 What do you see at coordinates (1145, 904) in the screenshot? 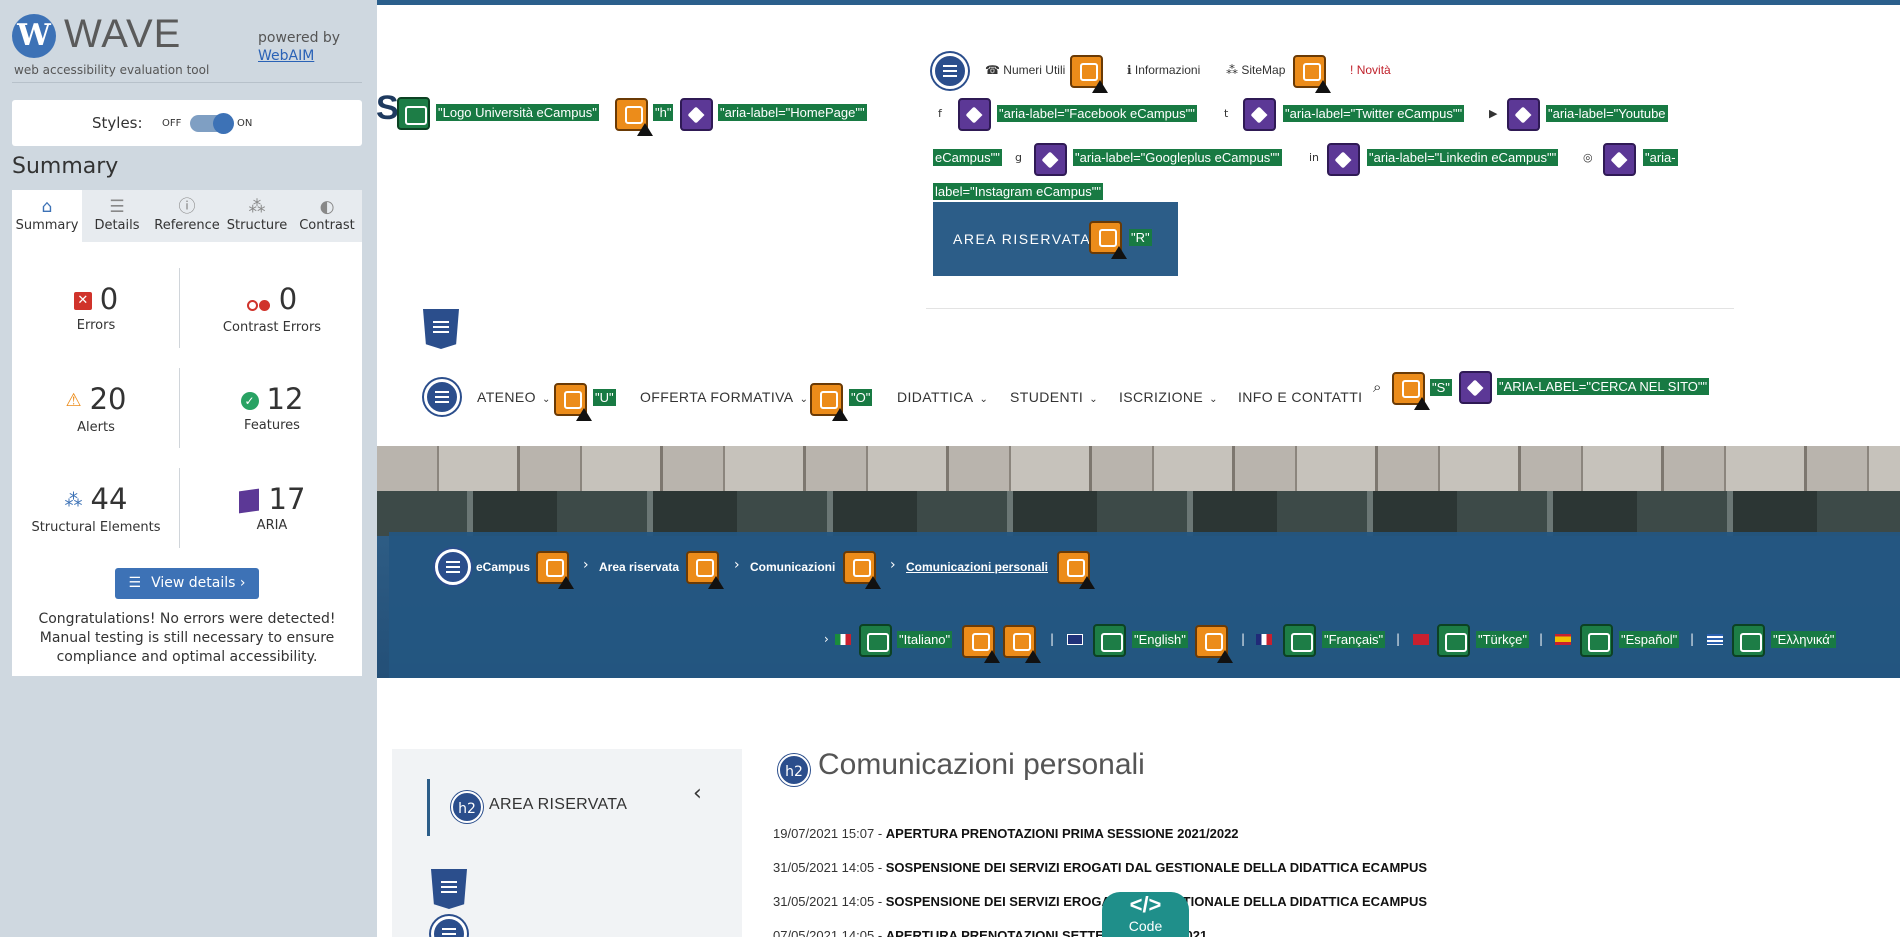
I see `code-icon: </>` at bounding box center [1145, 904].